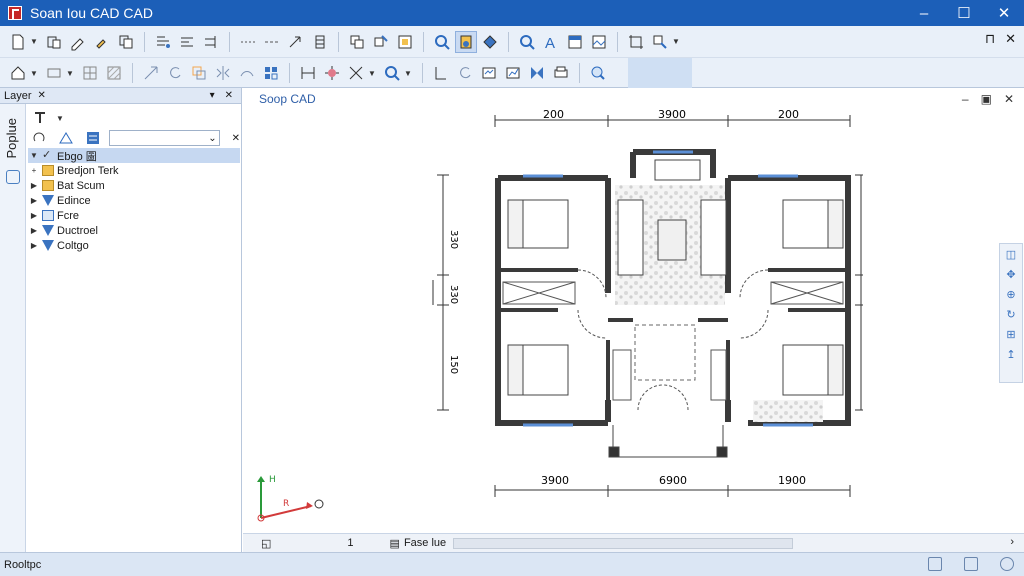  Describe the element at coordinates (134, 185) in the screenshot. I see `tree-item-layer: ▶ Bat Scum` at that location.